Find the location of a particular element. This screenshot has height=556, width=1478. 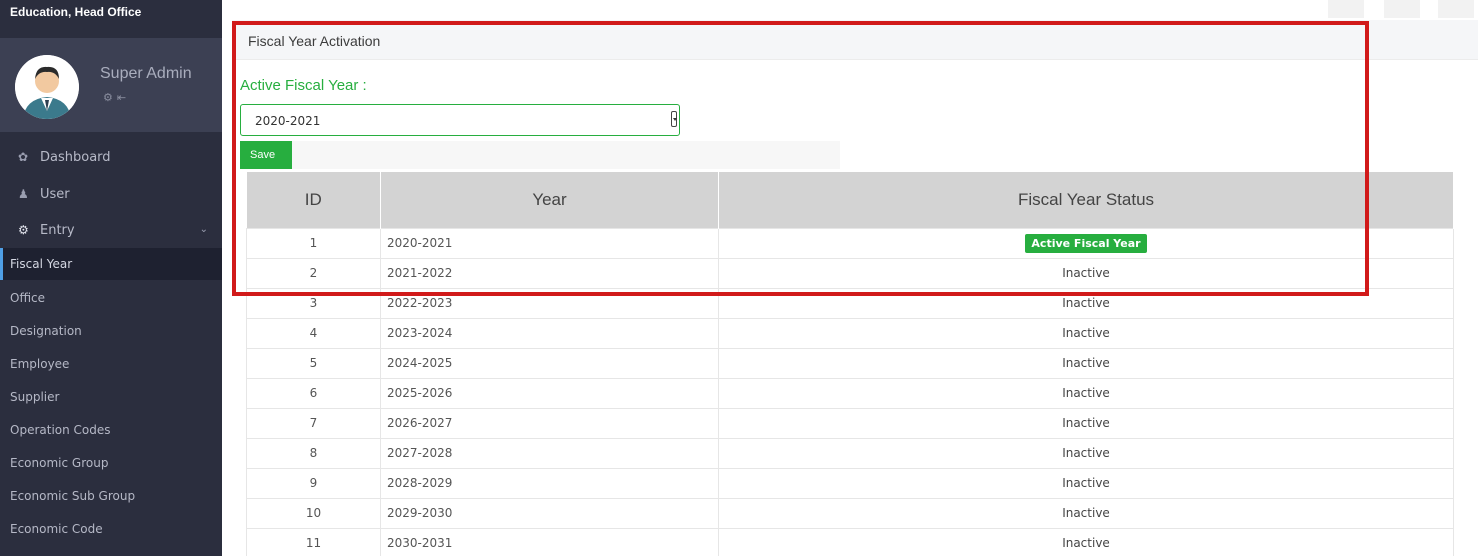

cell-year: 2023-2024 is located at coordinates (549, 333).